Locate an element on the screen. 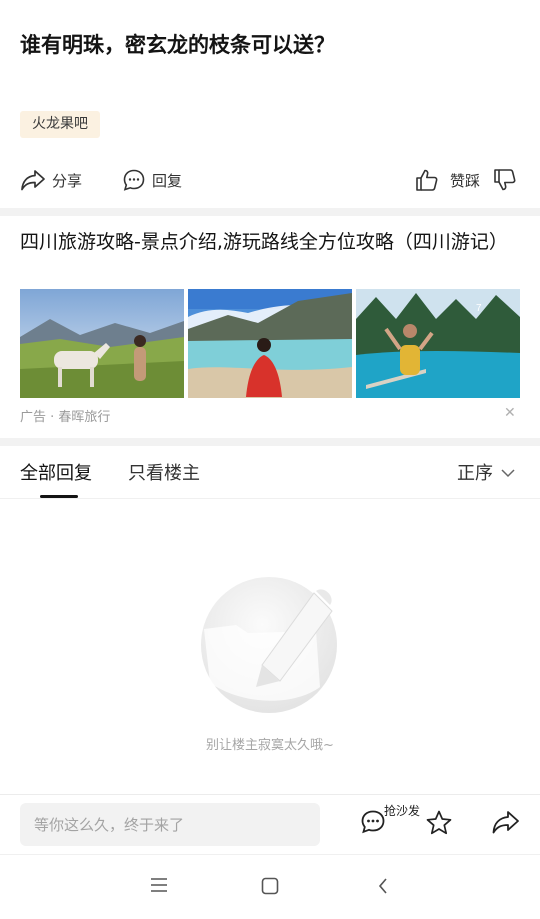 This screenshot has height=919, width=540. close-icon: ✕ is located at coordinates (510, 413).